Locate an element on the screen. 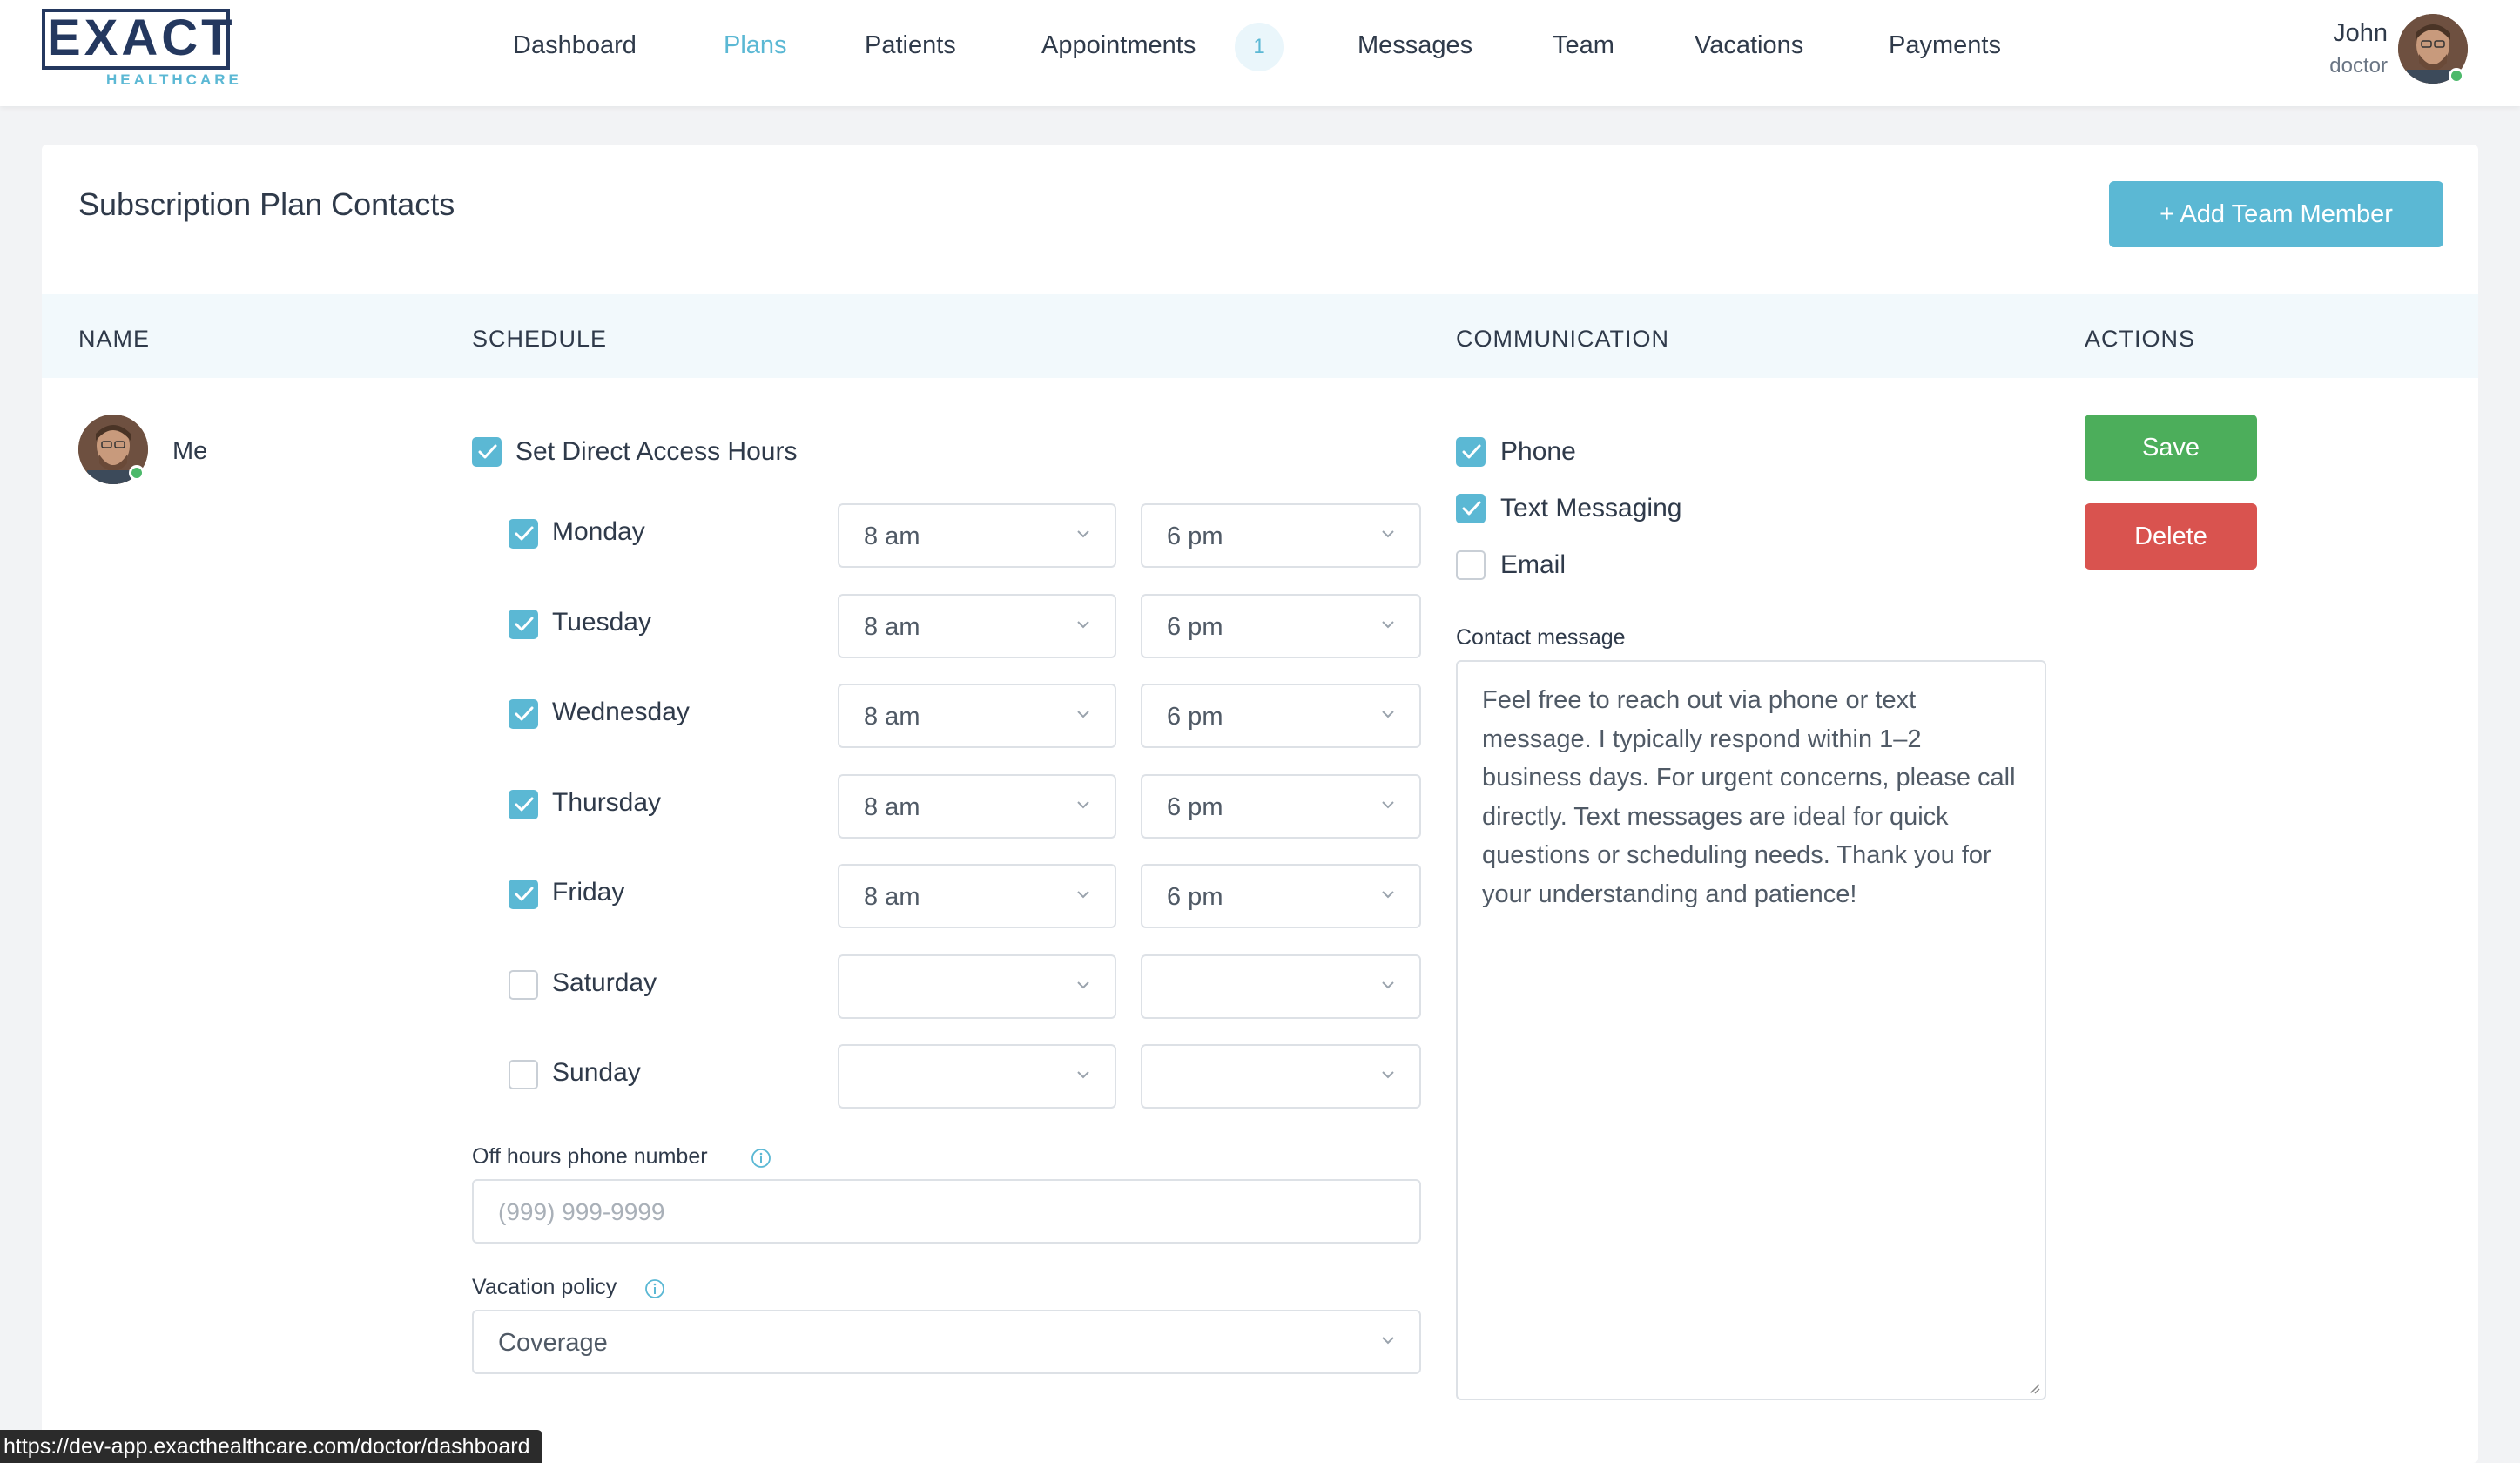 The image size is (2520, 1463). header-schedule: SCHEDULE is located at coordinates (540, 339).